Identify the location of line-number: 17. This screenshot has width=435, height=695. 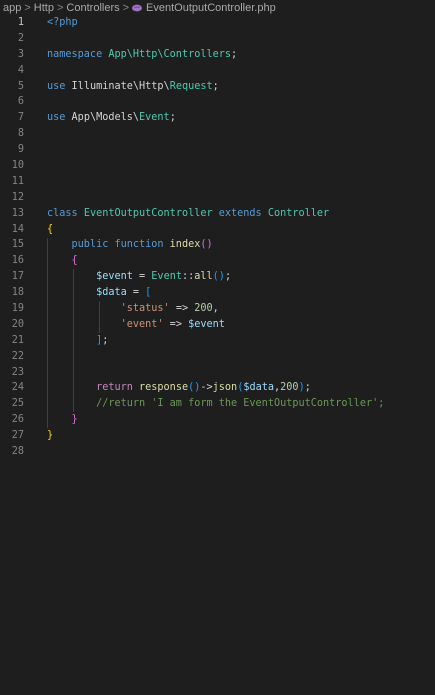
(17, 277).